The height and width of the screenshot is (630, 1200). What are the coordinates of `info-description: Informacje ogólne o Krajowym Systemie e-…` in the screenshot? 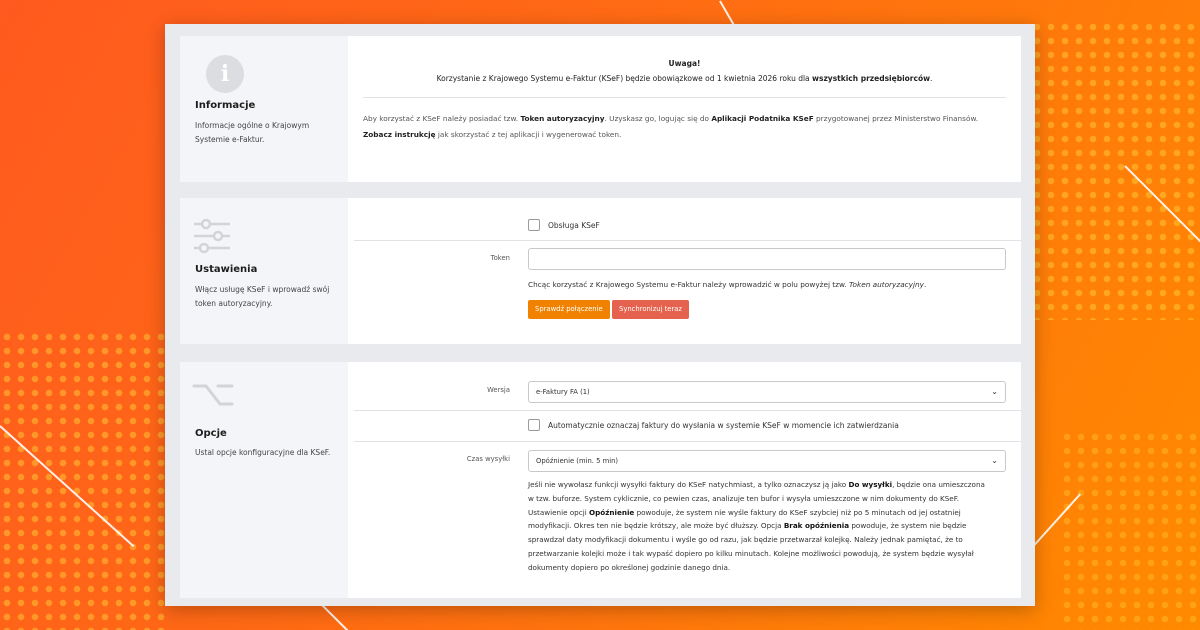 It's located at (252, 132).